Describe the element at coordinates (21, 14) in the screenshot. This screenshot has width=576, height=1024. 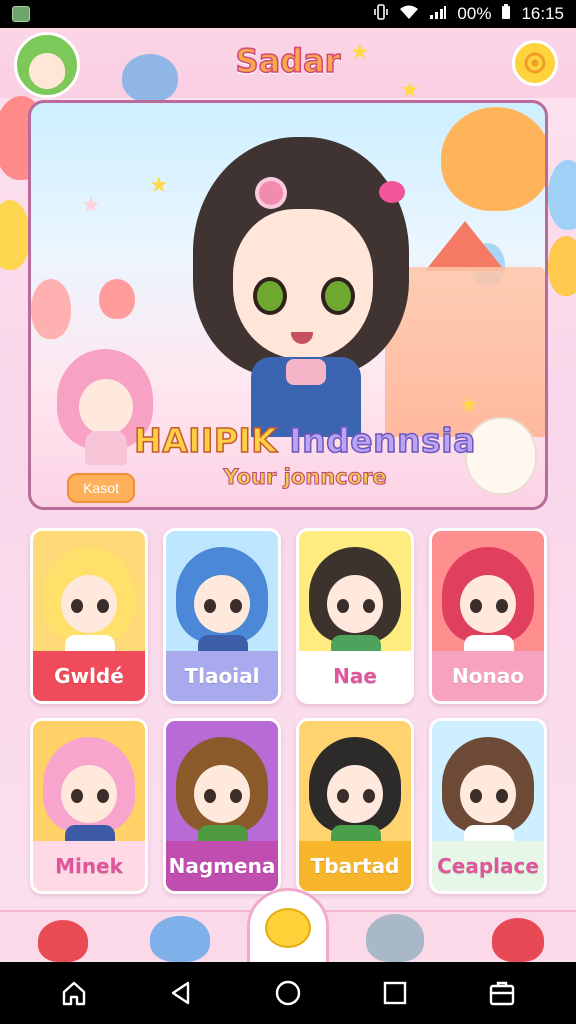
I see `notification-app-icon` at that location.